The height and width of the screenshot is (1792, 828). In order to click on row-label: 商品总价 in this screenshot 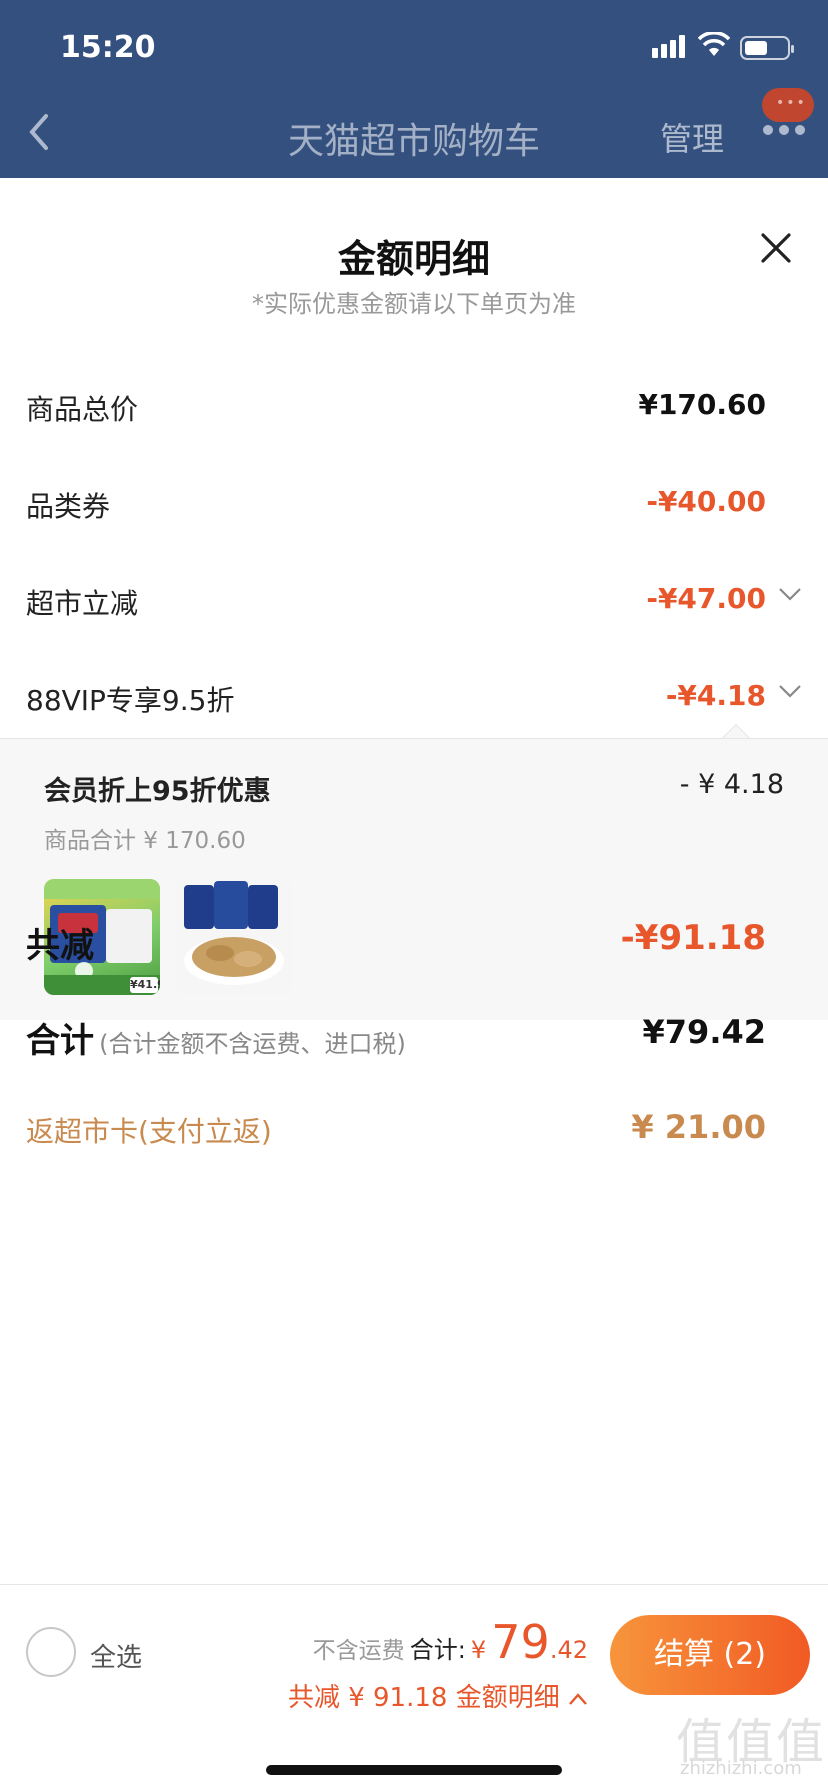, I will do `click(82, 409)`.